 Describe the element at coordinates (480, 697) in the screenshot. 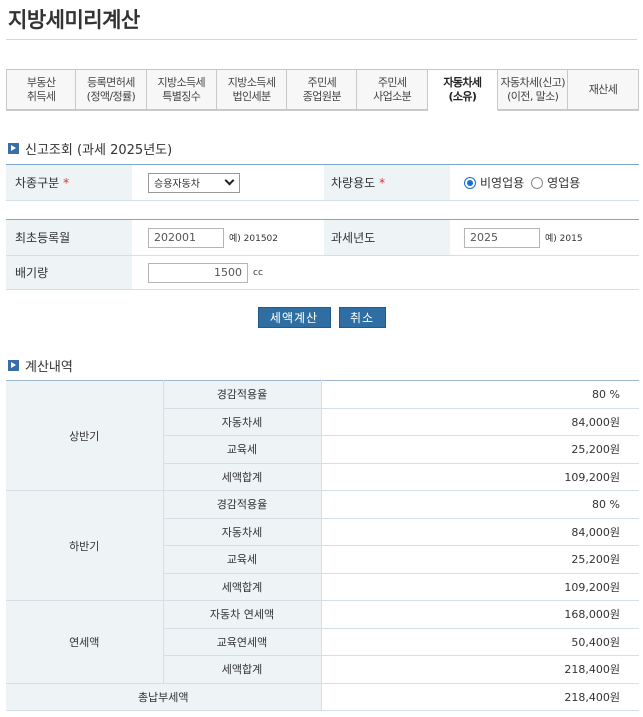

I see `total-value: 218,400원` at that location.